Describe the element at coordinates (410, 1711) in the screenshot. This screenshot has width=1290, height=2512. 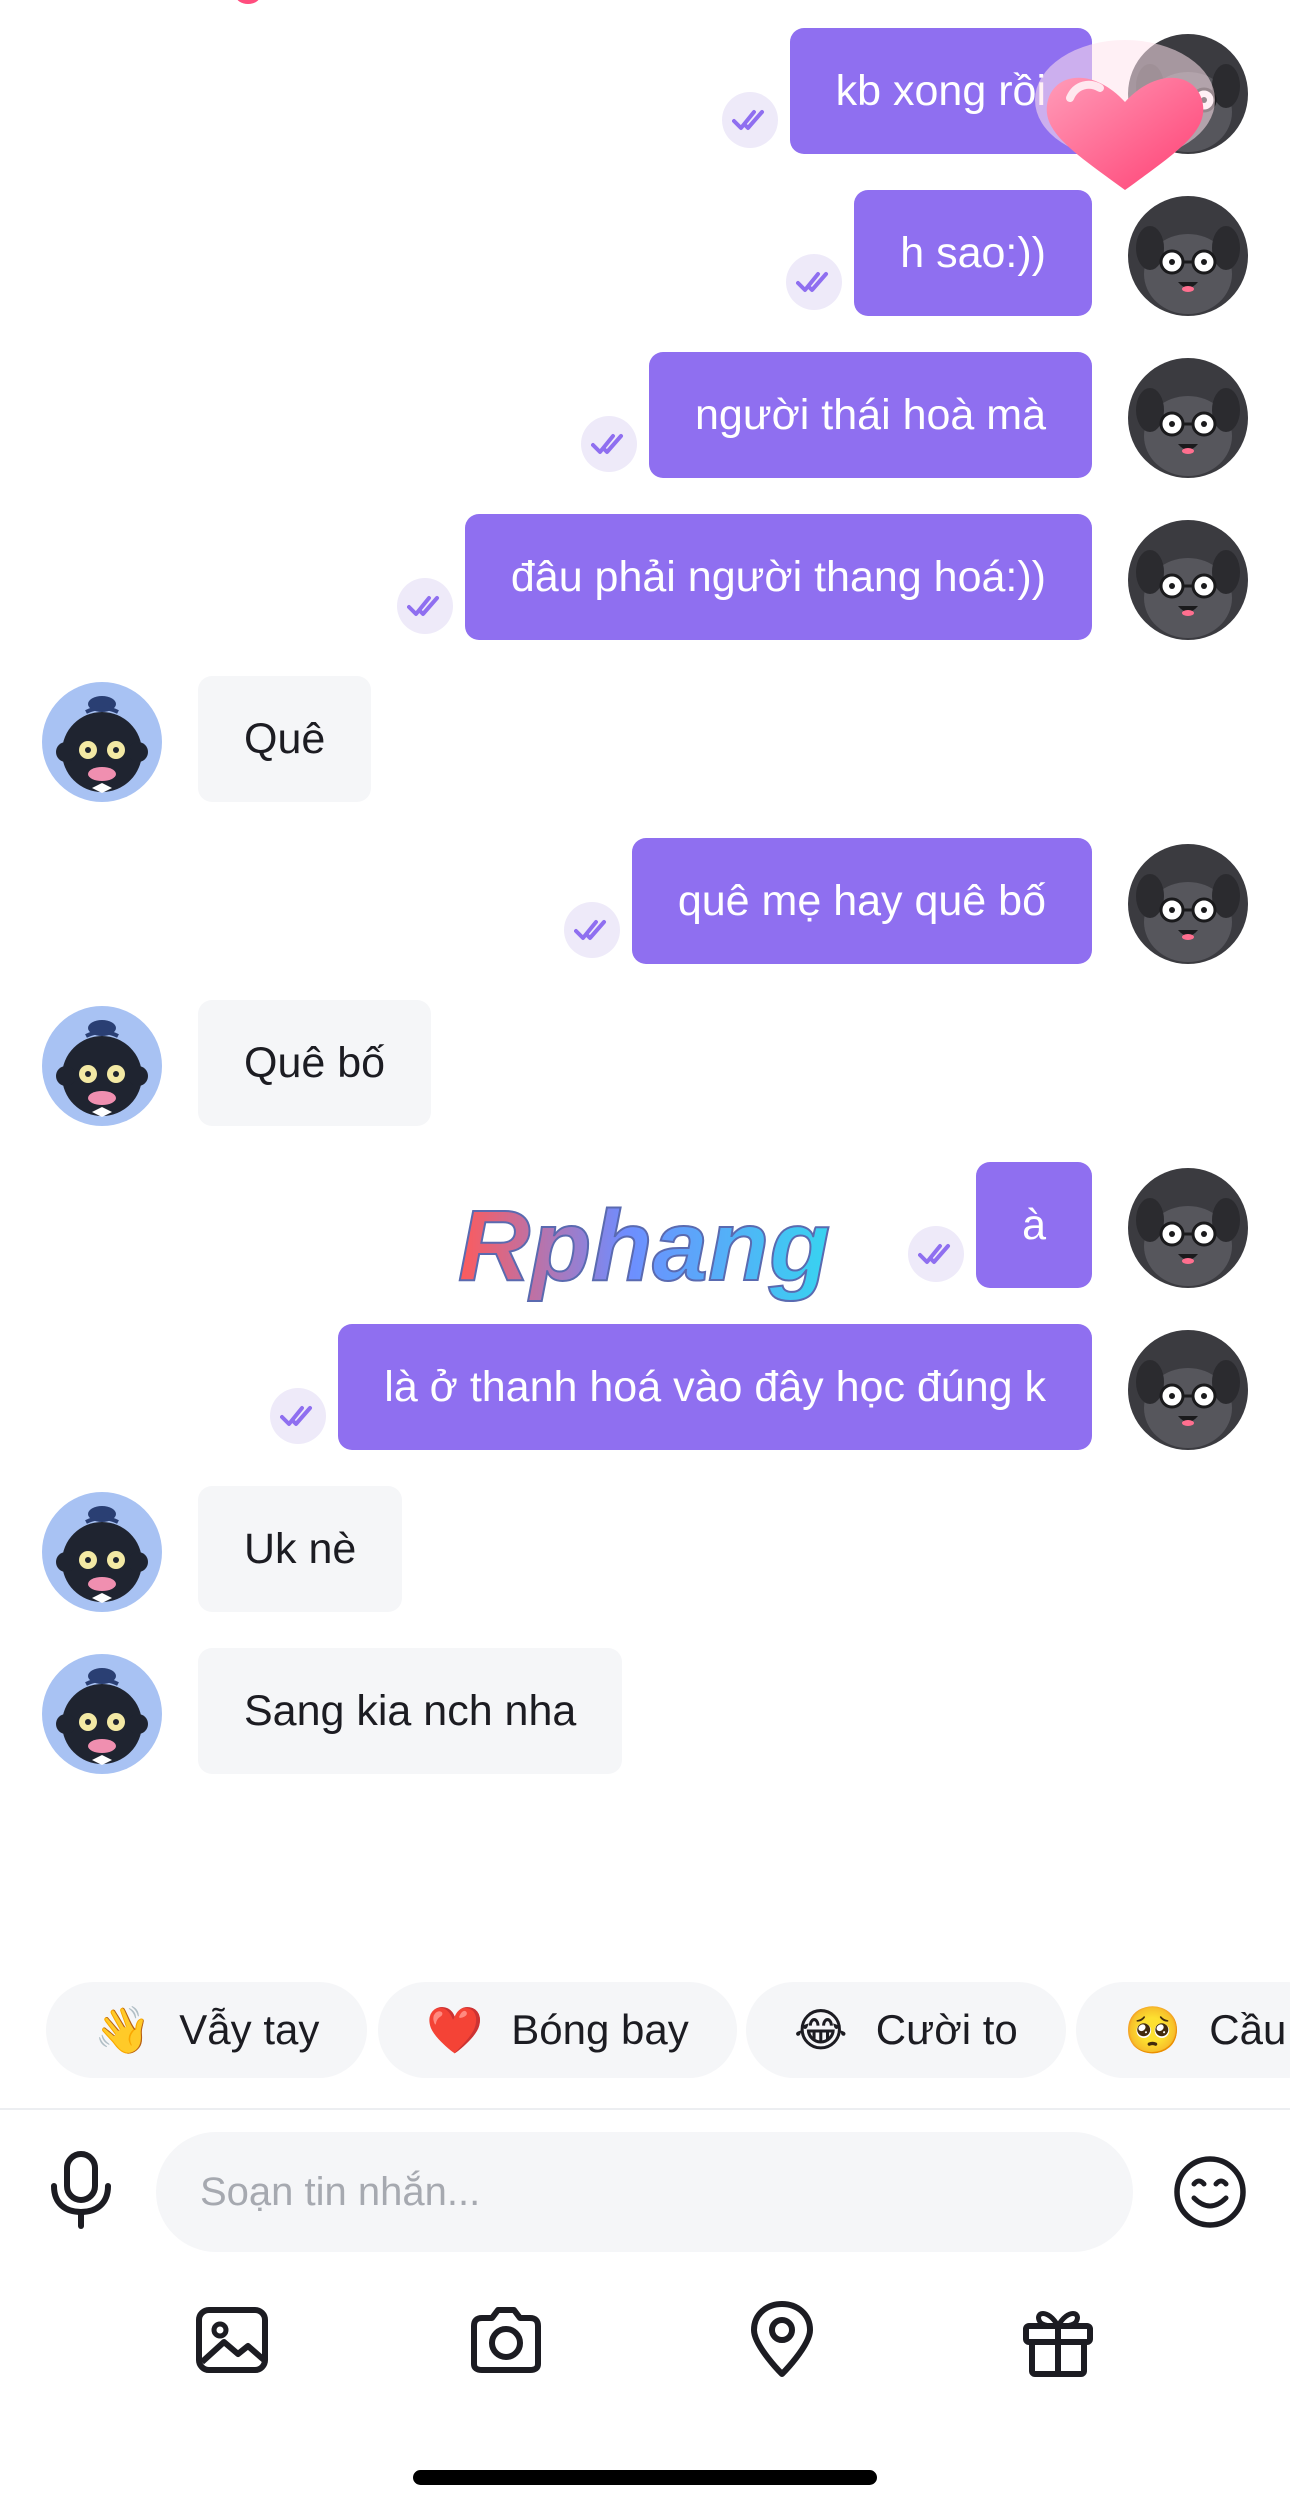
I see `message-bubble-incoming: Sang kia nch nha` at that location.